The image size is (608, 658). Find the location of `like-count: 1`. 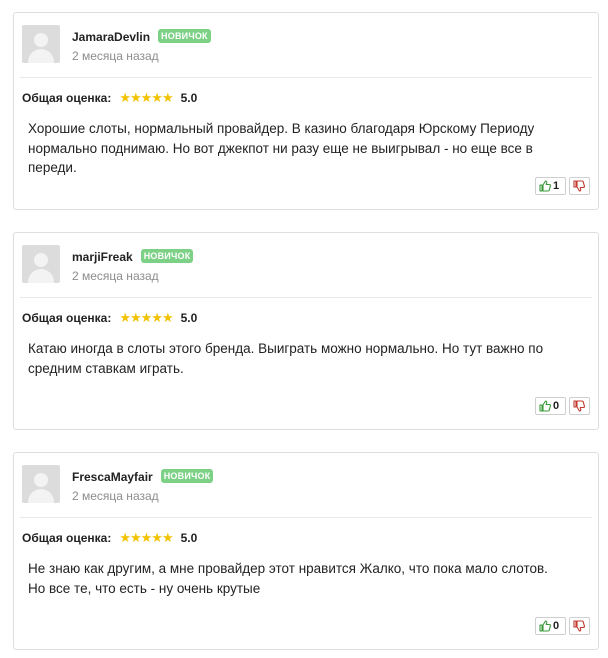

like-count: 1 is located at coordinates (556, 186).